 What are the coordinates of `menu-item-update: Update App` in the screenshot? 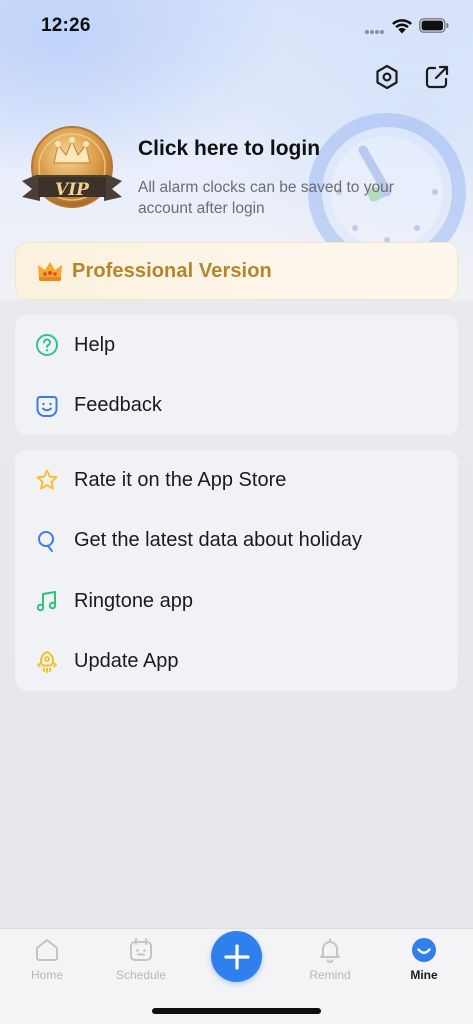 It's located at (236, 662).